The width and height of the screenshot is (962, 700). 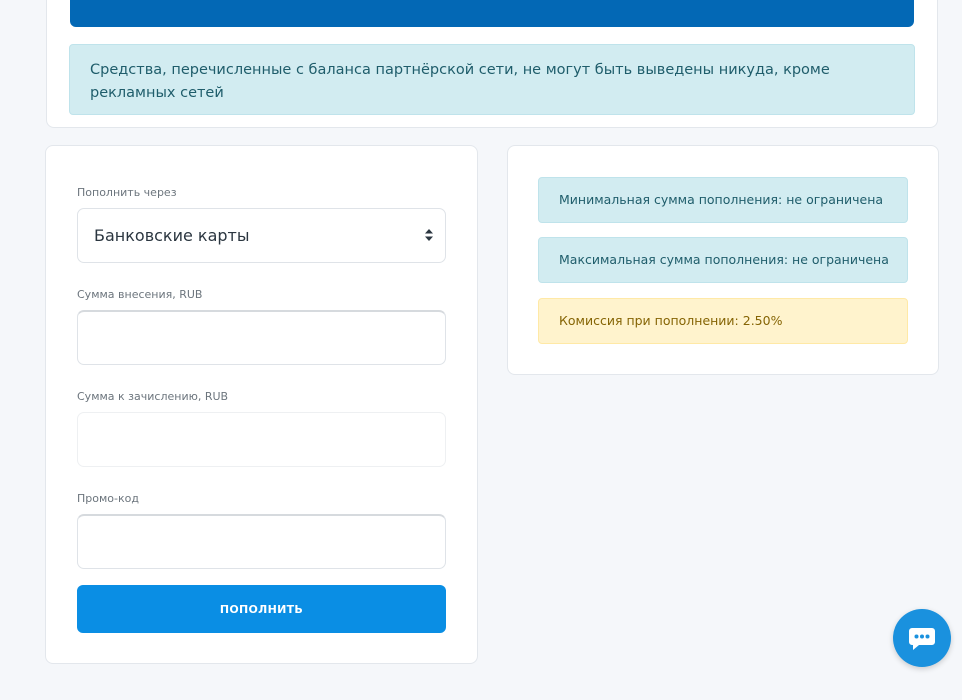 I want to click on amount-input, so click(x=261, y=337).